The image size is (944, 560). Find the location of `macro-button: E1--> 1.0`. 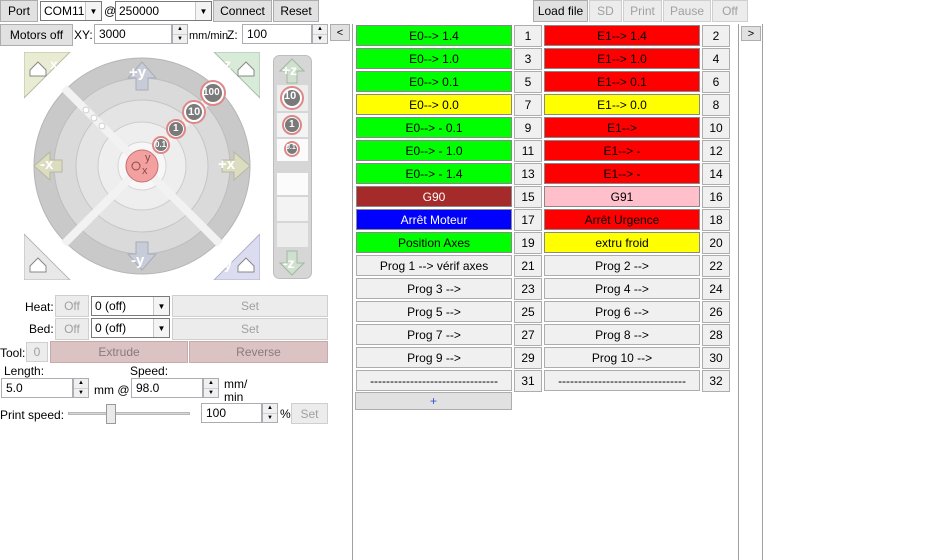

macro-button: E1--> 1.0 is located at coordinates (622, 58).